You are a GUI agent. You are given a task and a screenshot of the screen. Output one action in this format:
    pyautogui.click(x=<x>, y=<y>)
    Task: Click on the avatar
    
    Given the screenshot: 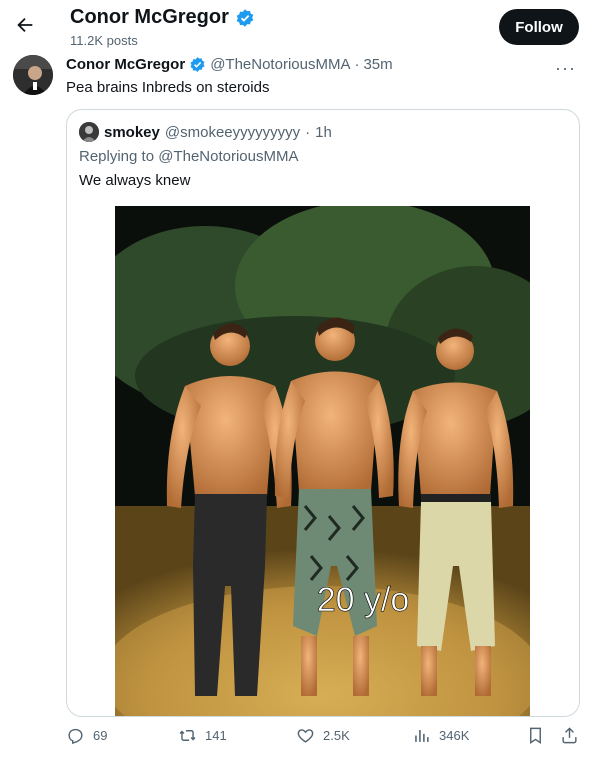 What is the action you would take?
    pyautogui.click(x=33, y=75)
    